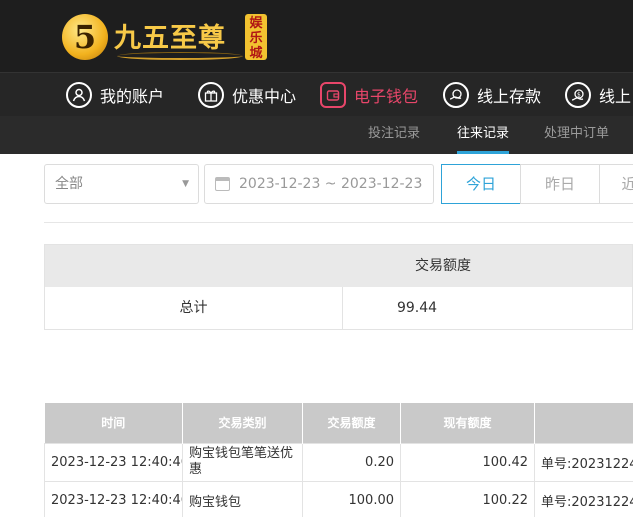 The width and height of the screenshot is (633, 517). Describe the element at coordinates (351, 423) in the screenshot. I see `column-header-amount: 交易额度` at that location.